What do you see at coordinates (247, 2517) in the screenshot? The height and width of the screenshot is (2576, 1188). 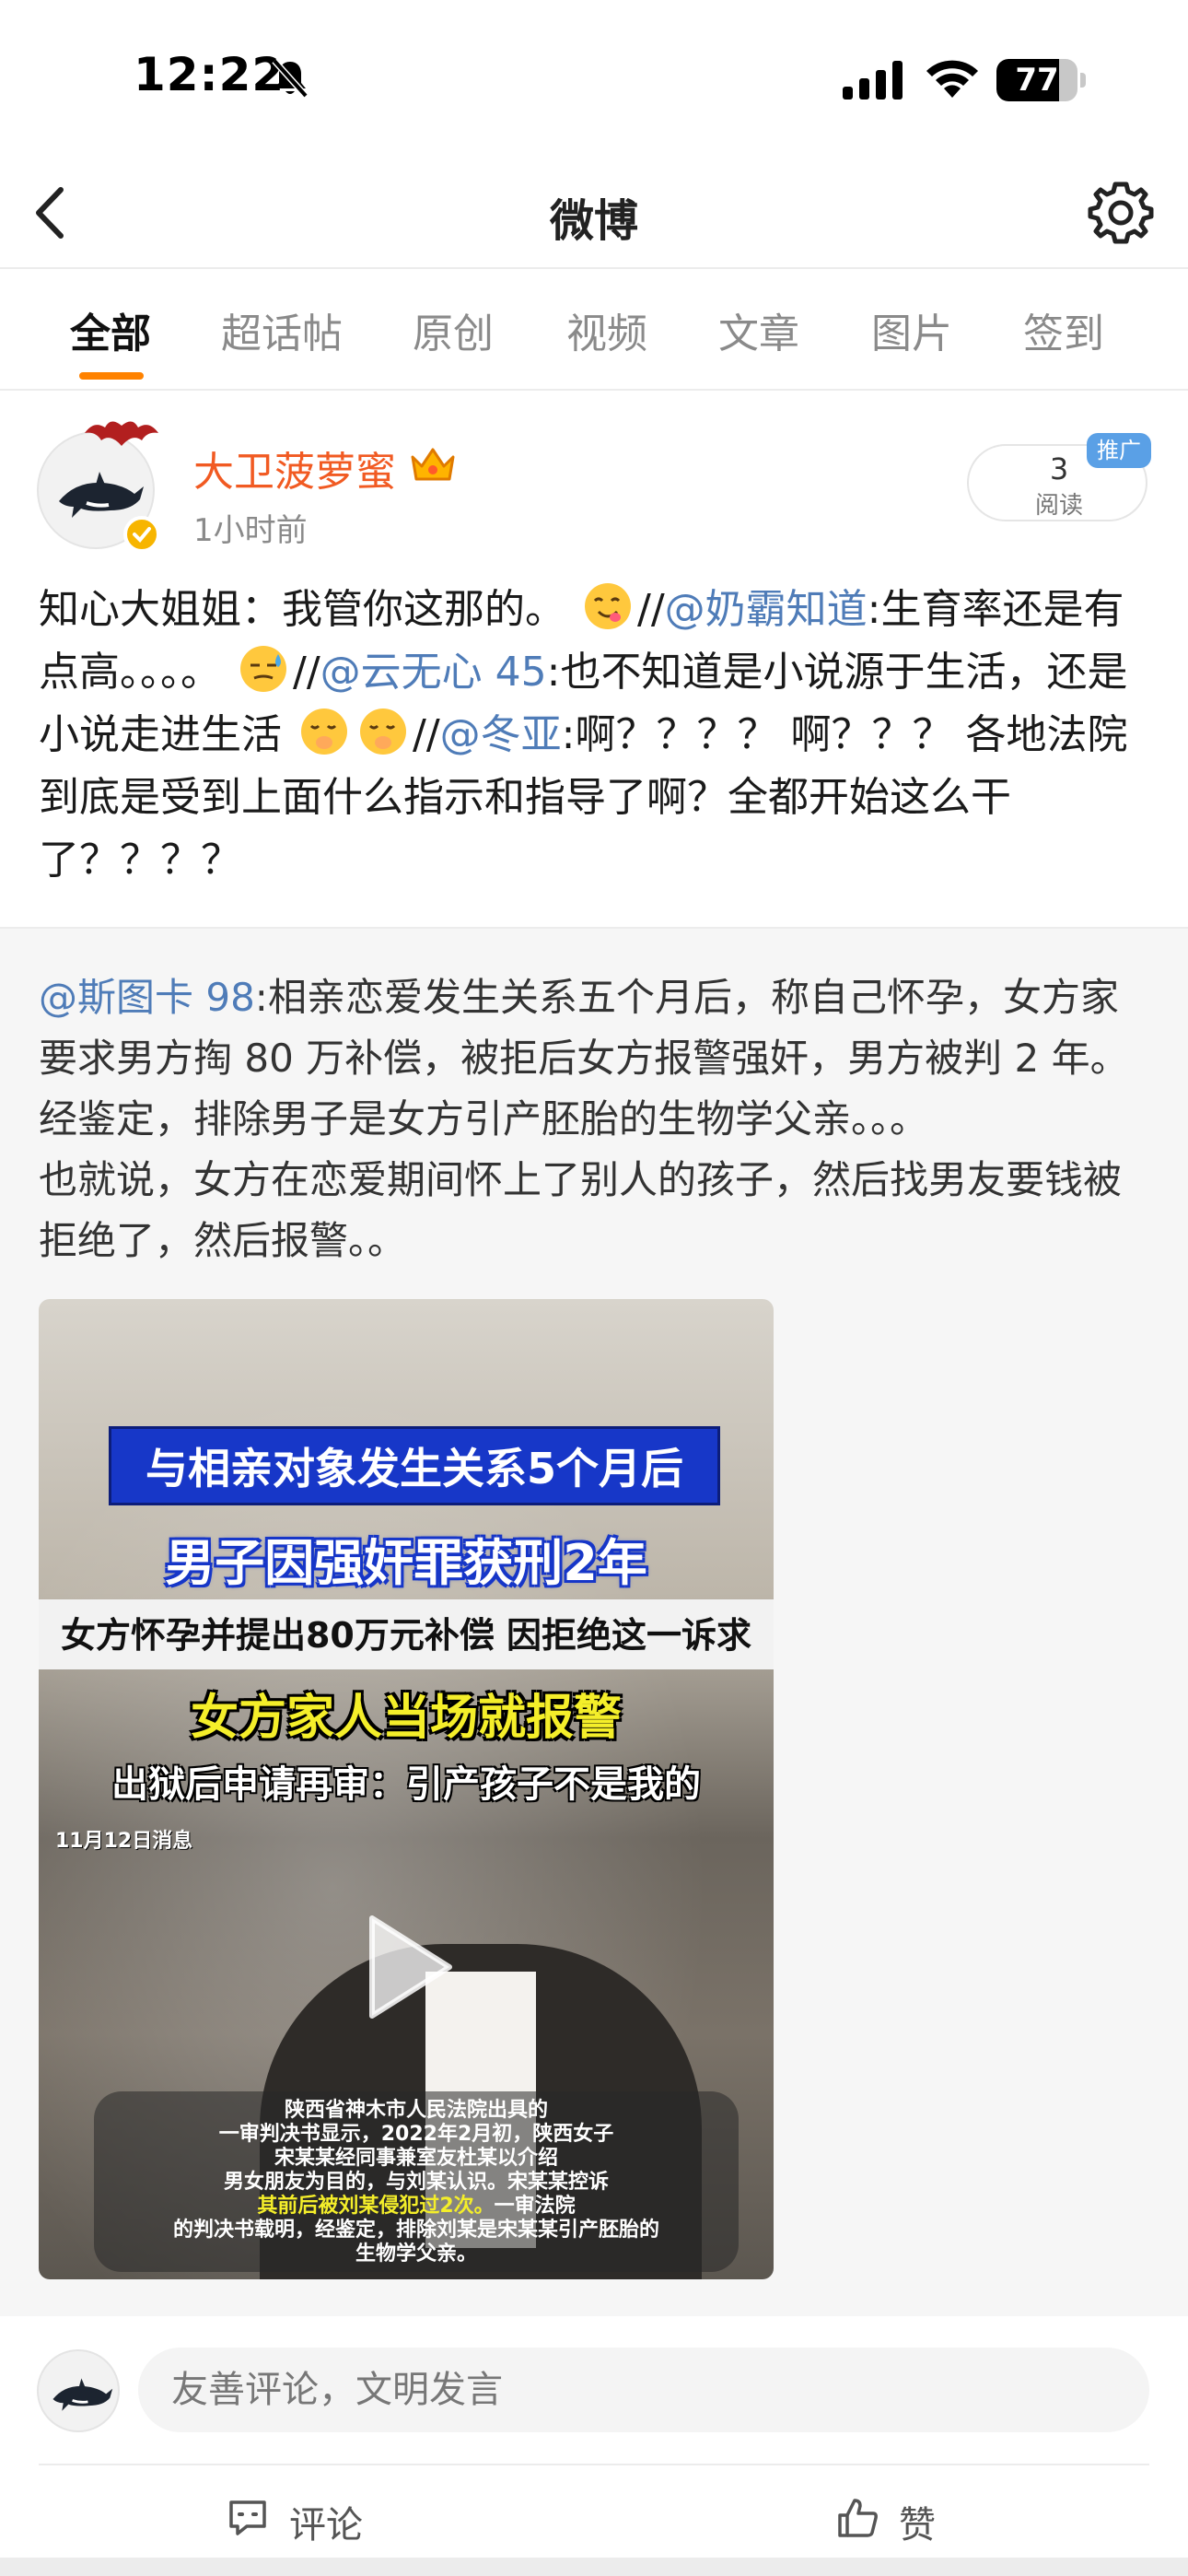 I see `comment-icon` at bounding box center [247, 2517].